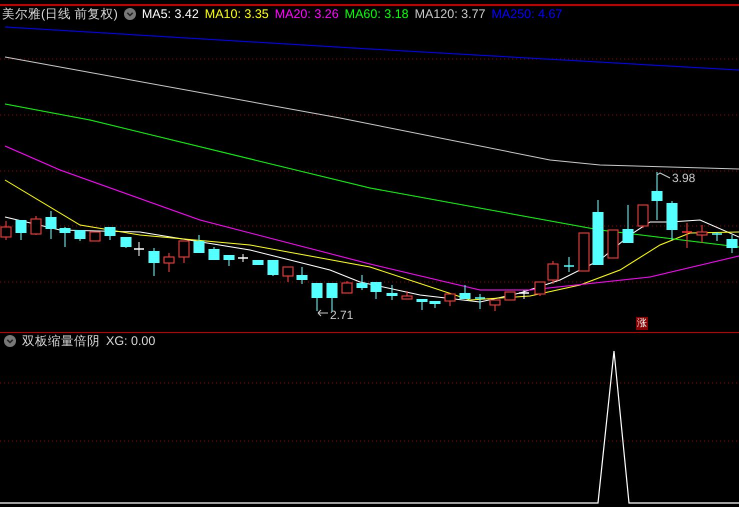 The height and width of the screenshot is (507, 739). I want to click on moving-average-legend: MA20: 3.26, so click(306, 14).